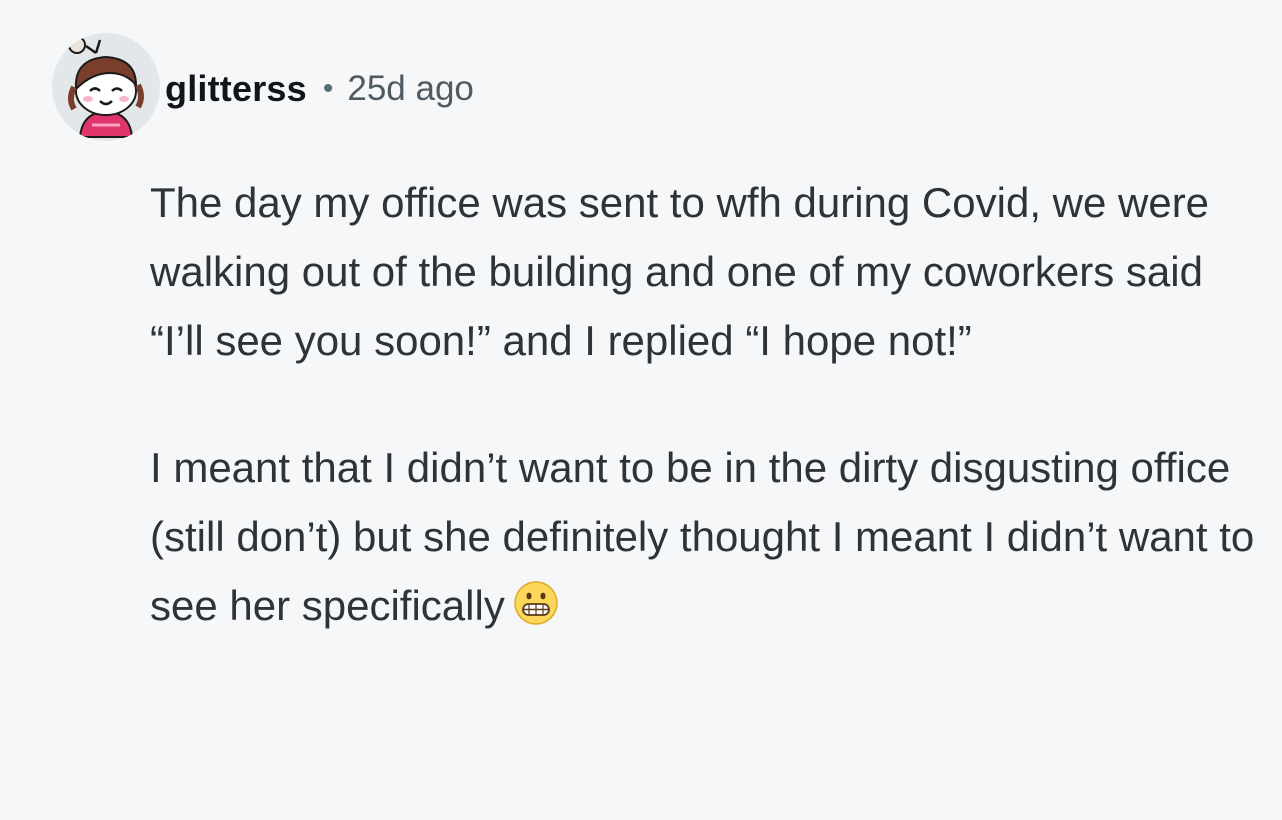 This screenshot has width=1282, height=820. I want to click on comment-header: glitterss • 25d ago, so click(319, 89).